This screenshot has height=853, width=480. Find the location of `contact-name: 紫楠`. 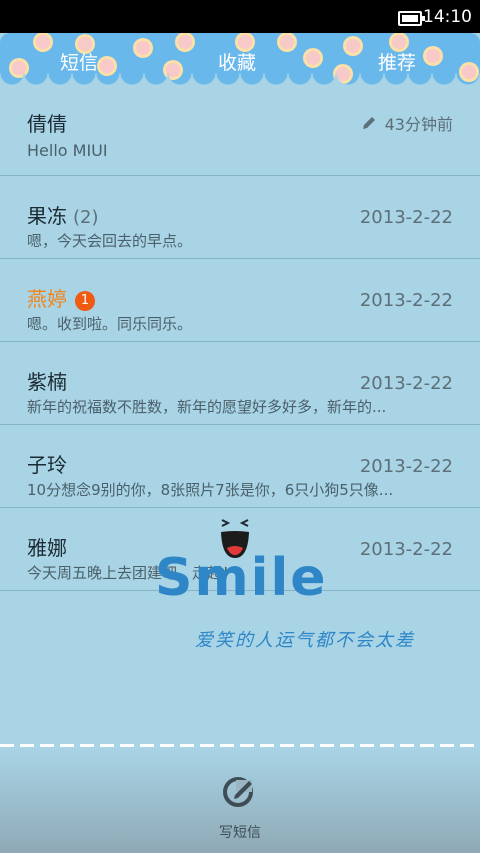

contact-name: 紫楠 is located at coordinates (47, 382).